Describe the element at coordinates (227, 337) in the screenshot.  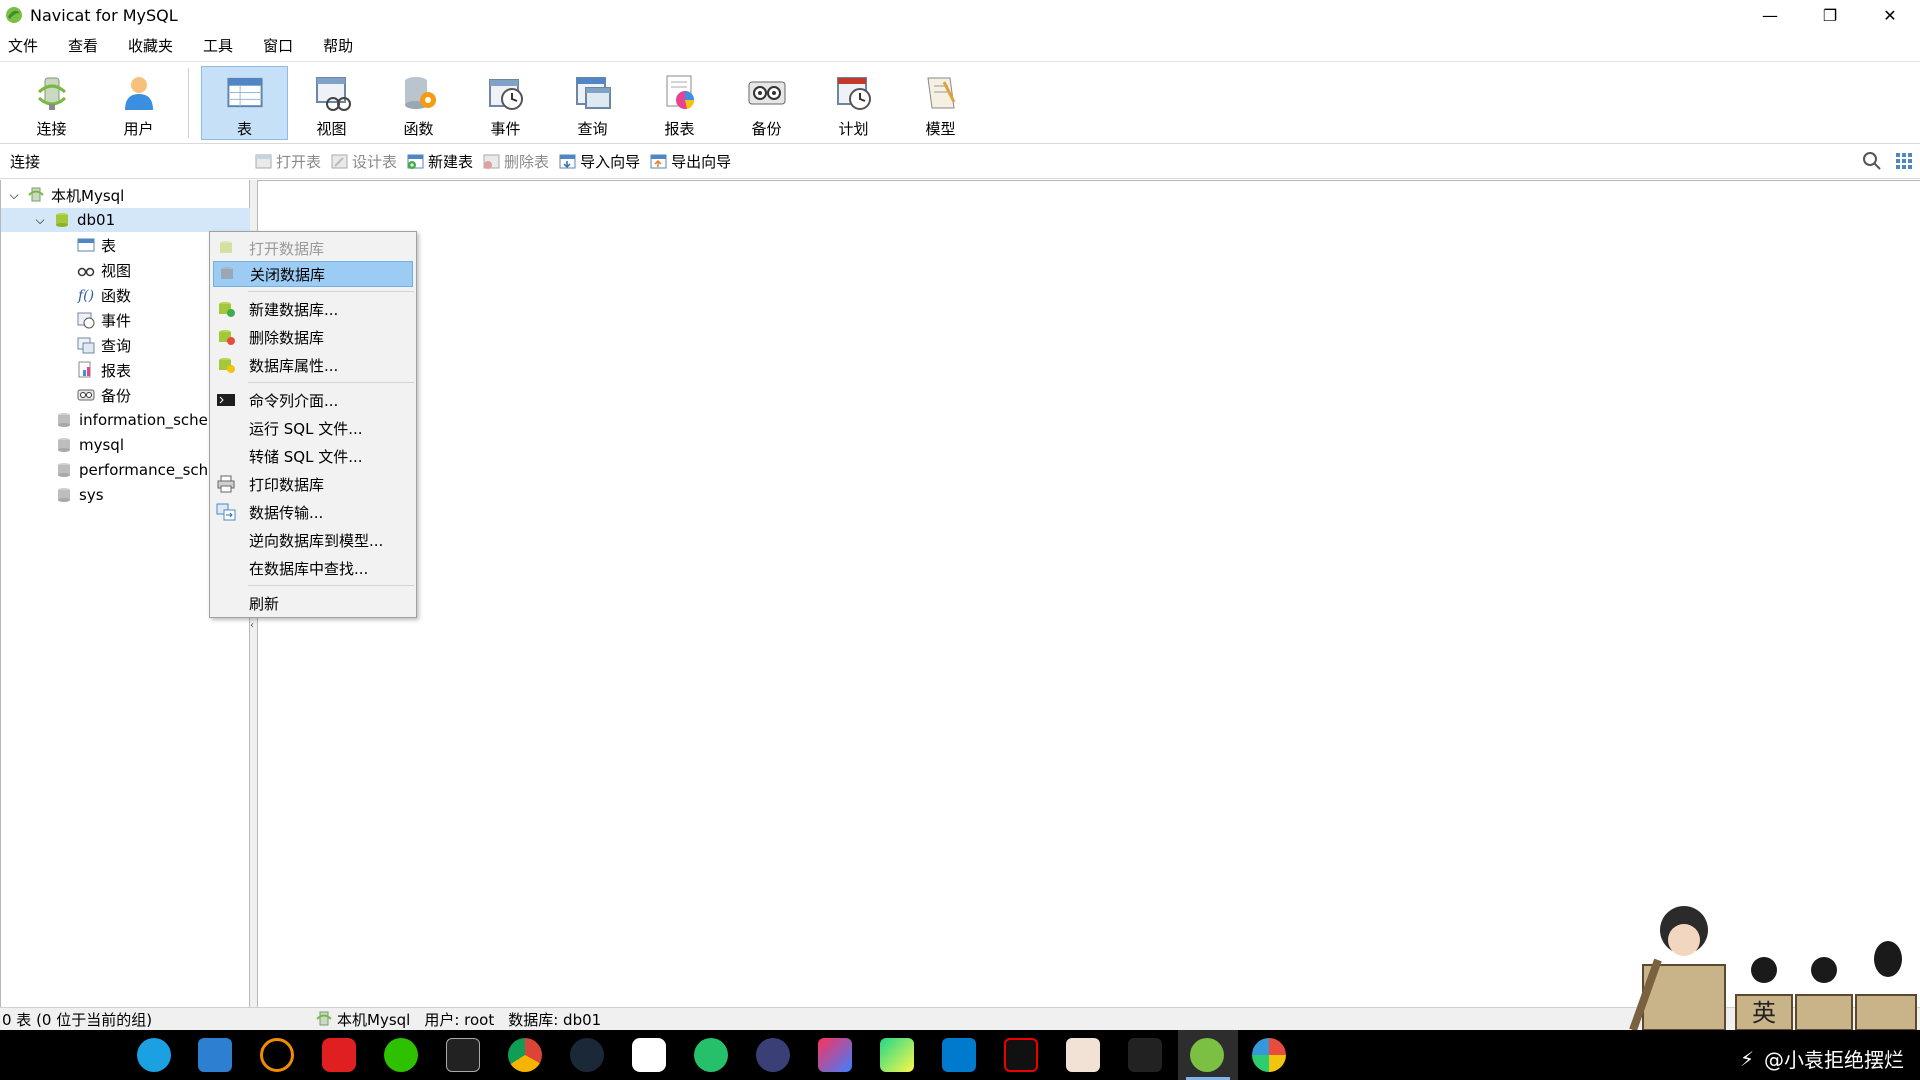
I see `delete-database-icon` at that location.